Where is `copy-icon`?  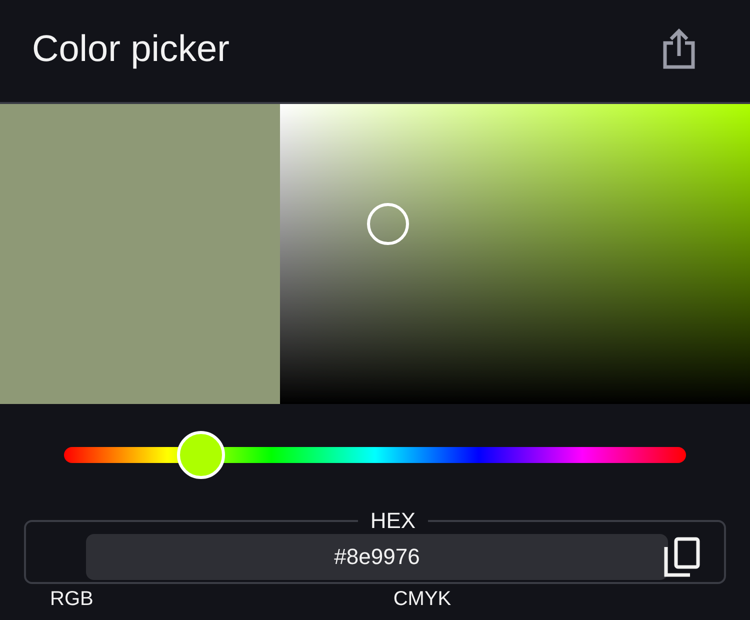 copy-icon is located at coordinates (682, 557).